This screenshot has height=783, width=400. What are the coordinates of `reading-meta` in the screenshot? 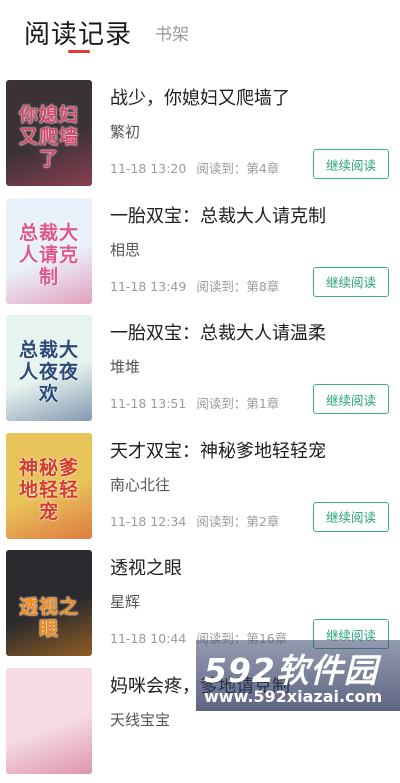 It's located at (115, 753).